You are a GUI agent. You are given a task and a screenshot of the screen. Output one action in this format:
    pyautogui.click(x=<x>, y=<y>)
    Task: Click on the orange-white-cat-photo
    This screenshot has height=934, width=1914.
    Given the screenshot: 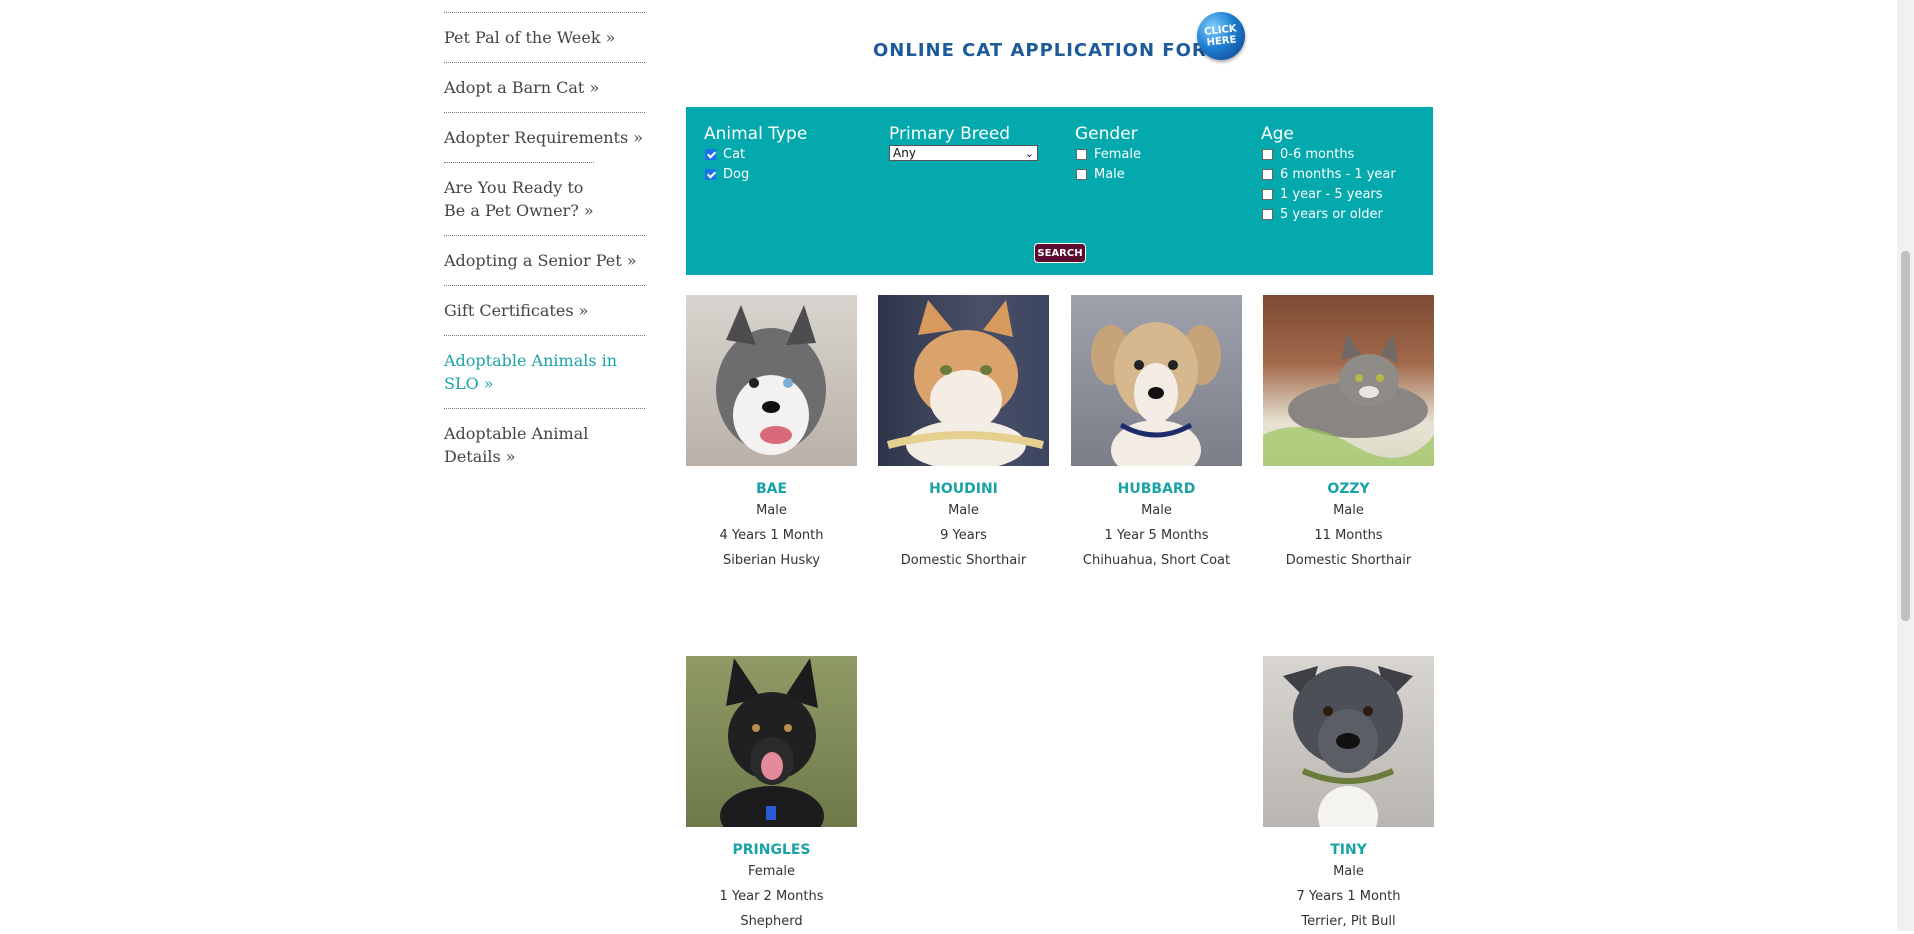 What is the action you would take?
    pyautogui.click(x=963, y=380)
    